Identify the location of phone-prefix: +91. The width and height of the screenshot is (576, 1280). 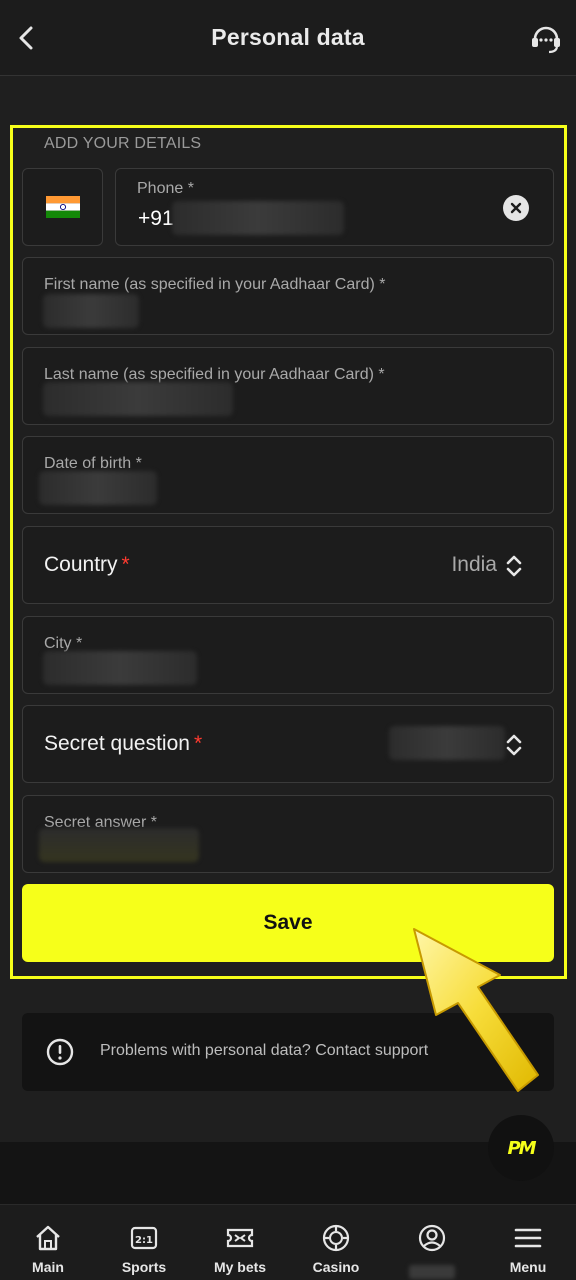
(156, 218).